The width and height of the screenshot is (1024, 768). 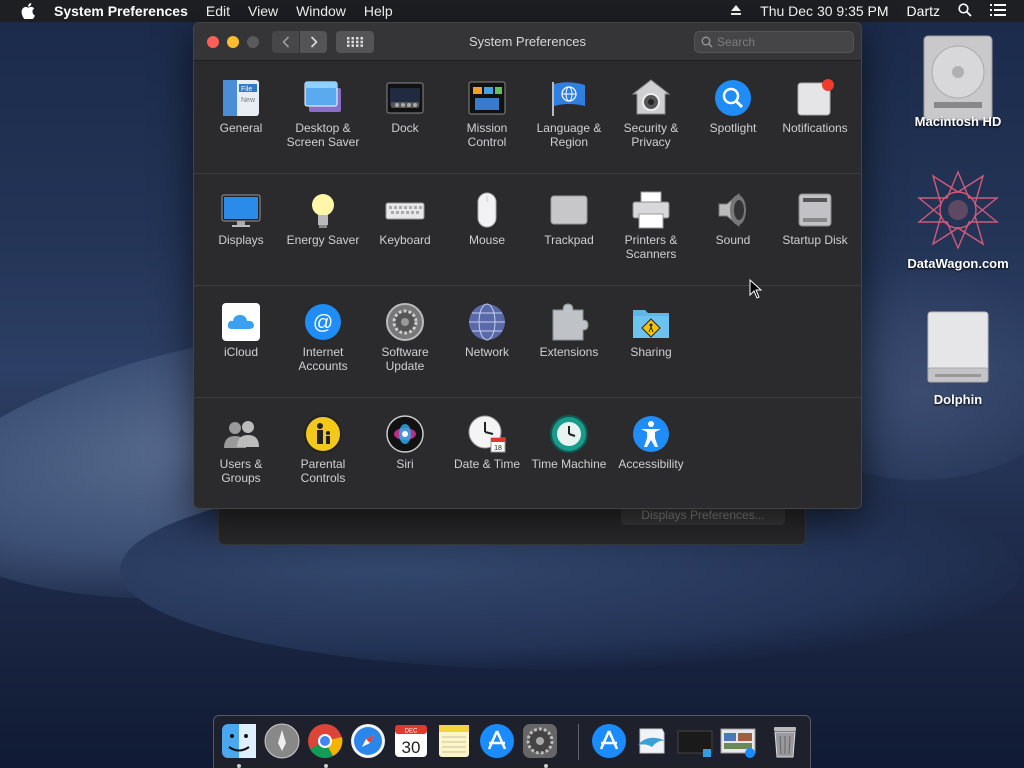 What do you see at coordinates (487, 116) in the screenshot?
I see `pane-mission-control: Mission Control` at bounding box center [487, 116].